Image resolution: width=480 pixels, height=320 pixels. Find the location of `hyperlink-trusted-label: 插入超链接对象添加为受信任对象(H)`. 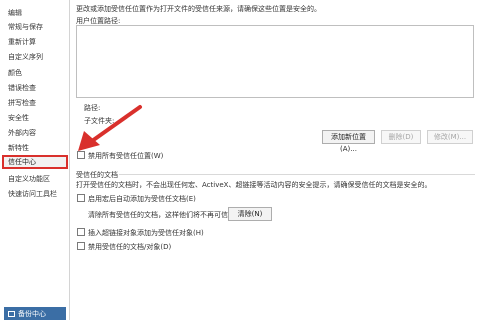

hyperlink-trusted-label: 插入超链接对象添加为受信任对象(H) is located at coordinates (146, 233).